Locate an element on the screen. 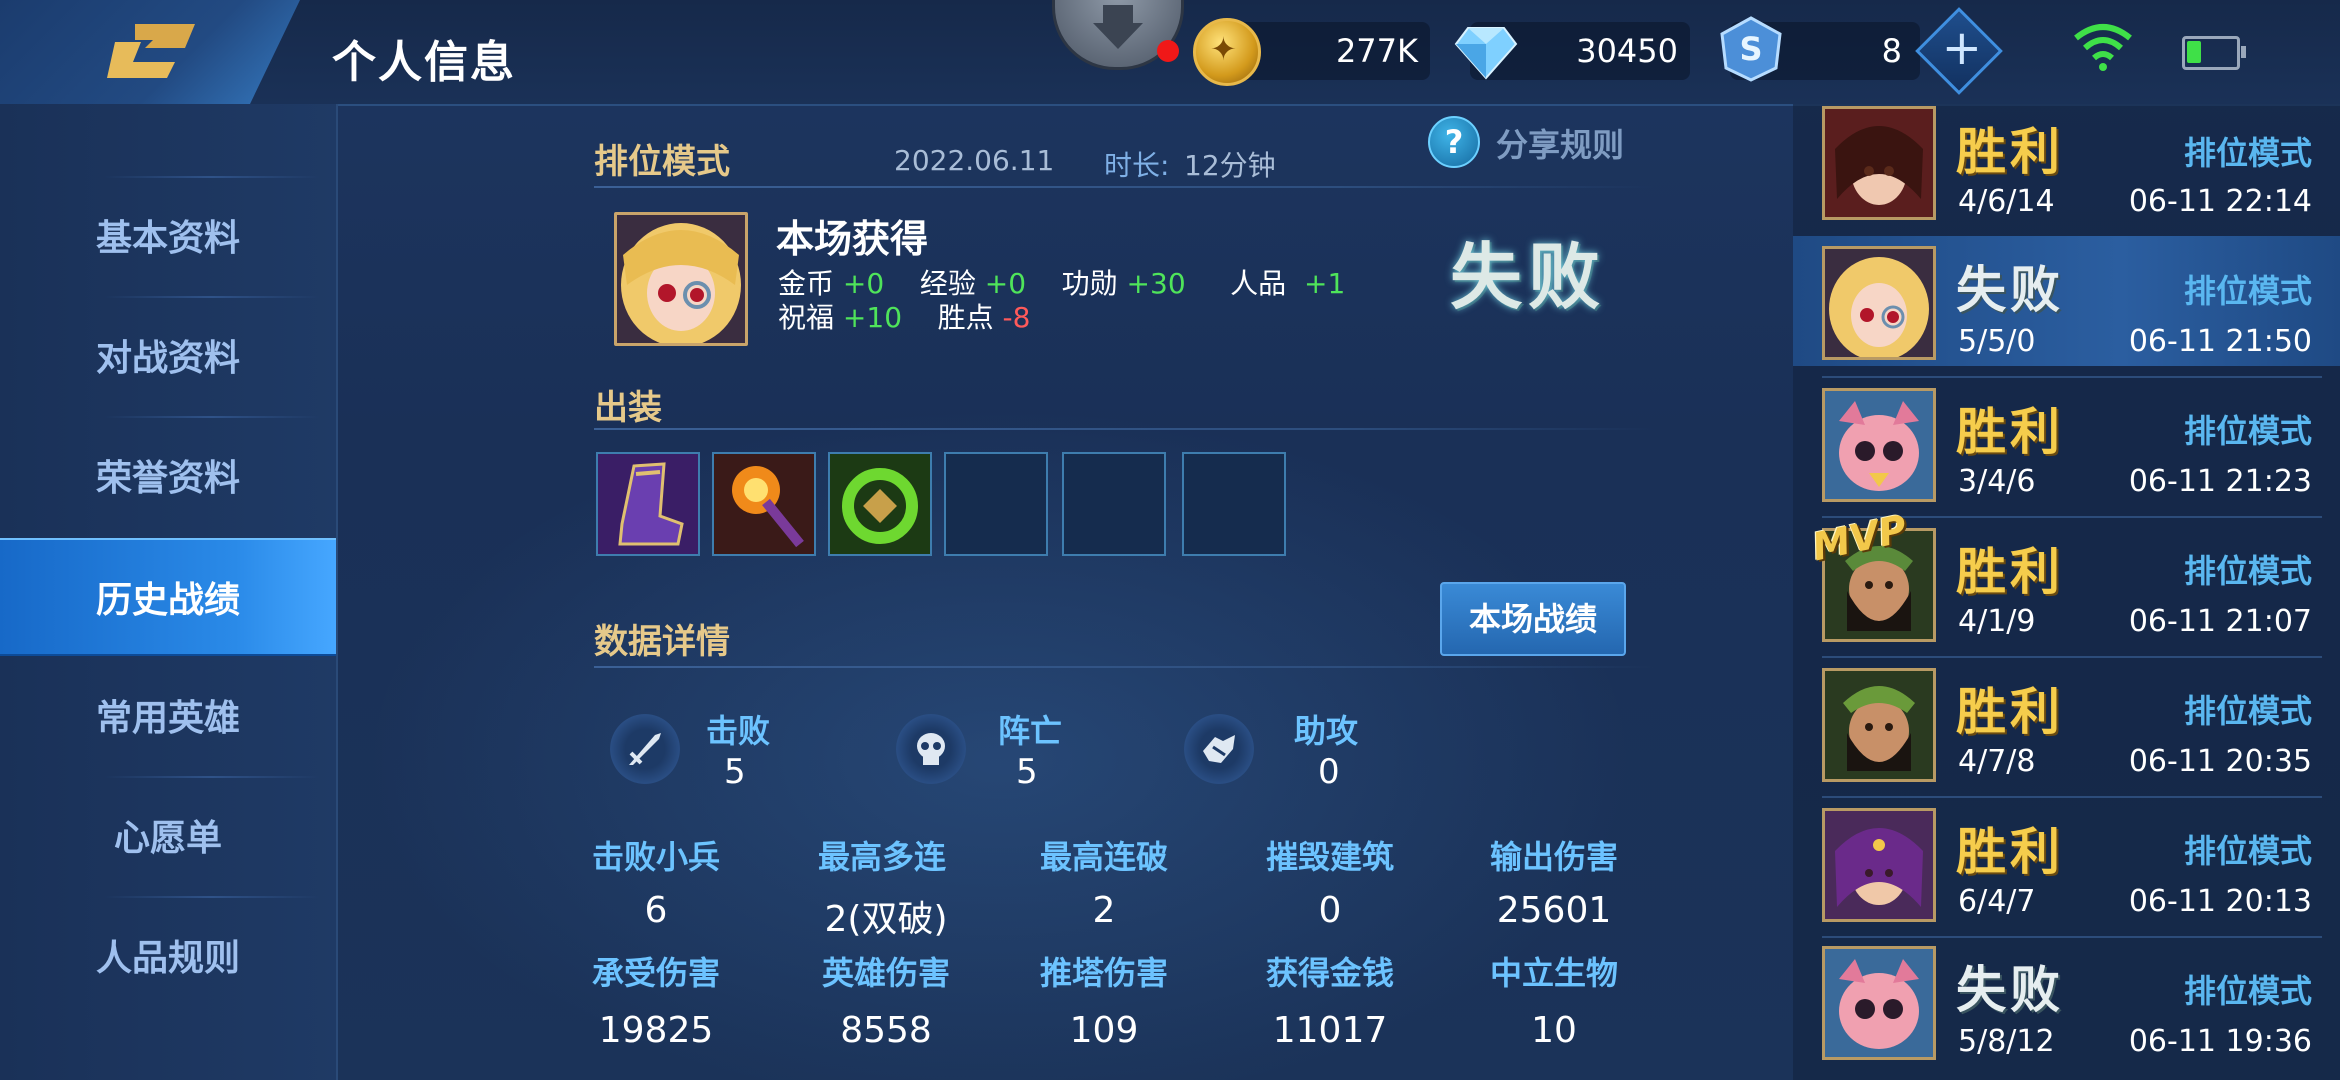  boots-icon is located at coordinates (648, 504).